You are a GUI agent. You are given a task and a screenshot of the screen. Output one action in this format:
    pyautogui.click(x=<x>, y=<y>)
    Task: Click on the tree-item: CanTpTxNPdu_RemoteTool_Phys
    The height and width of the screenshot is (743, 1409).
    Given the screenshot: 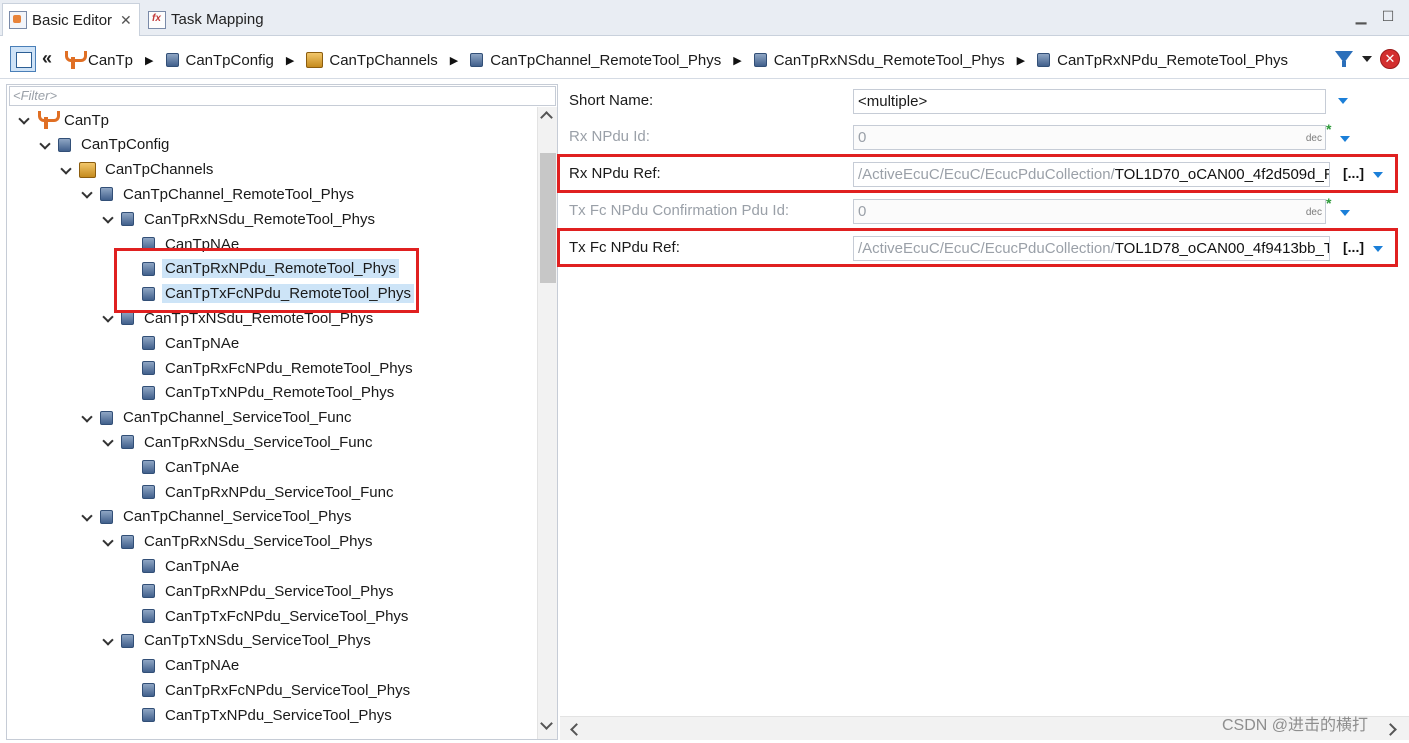 What is the action you would take?
    pyautogui.click(x=259, y=393)
    